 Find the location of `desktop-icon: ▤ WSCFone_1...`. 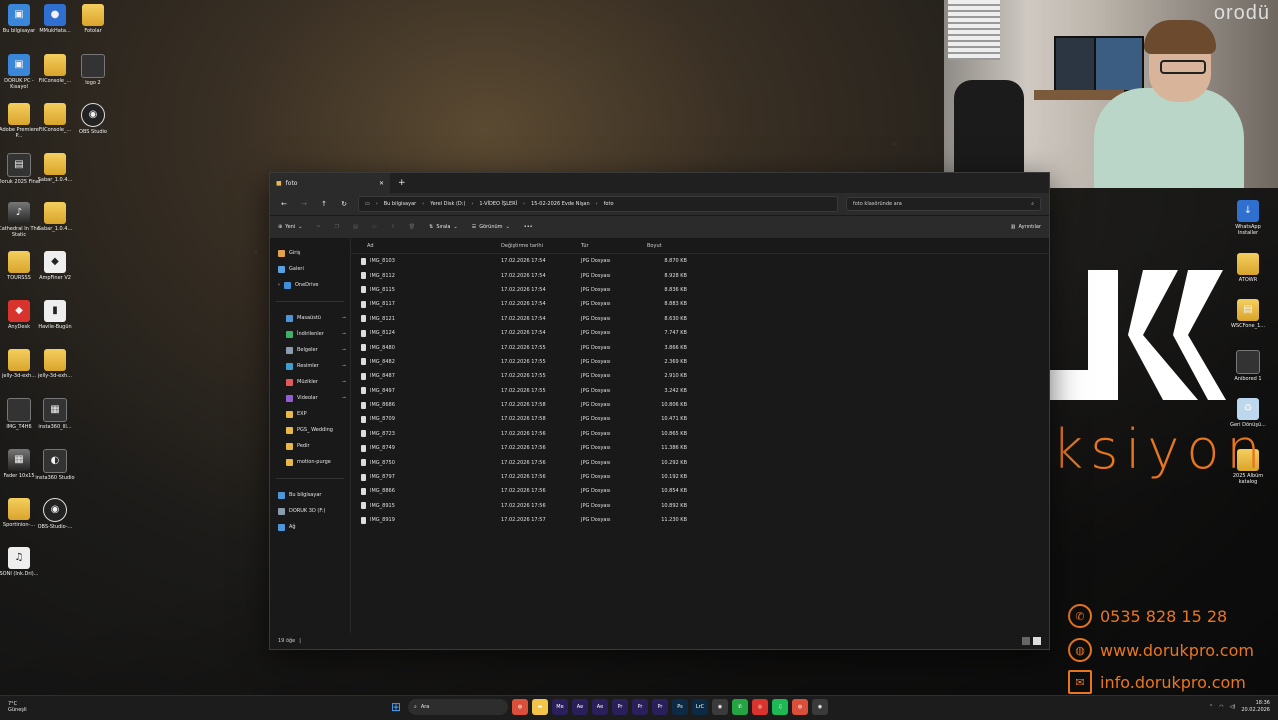

desktop-icon: ▤ WSCFone_1... is located at coordinates (1248, 314).